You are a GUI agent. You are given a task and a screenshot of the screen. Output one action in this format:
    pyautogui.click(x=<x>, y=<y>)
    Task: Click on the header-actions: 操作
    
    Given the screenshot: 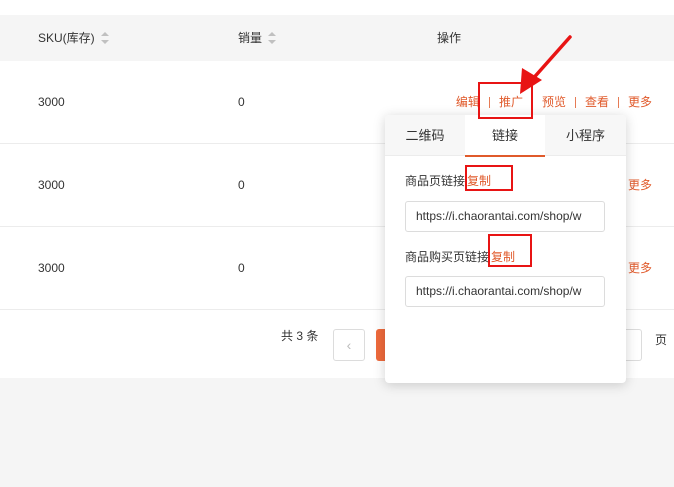 What is the action you would take?
    pyautogui.click(x=449, y=38)
    